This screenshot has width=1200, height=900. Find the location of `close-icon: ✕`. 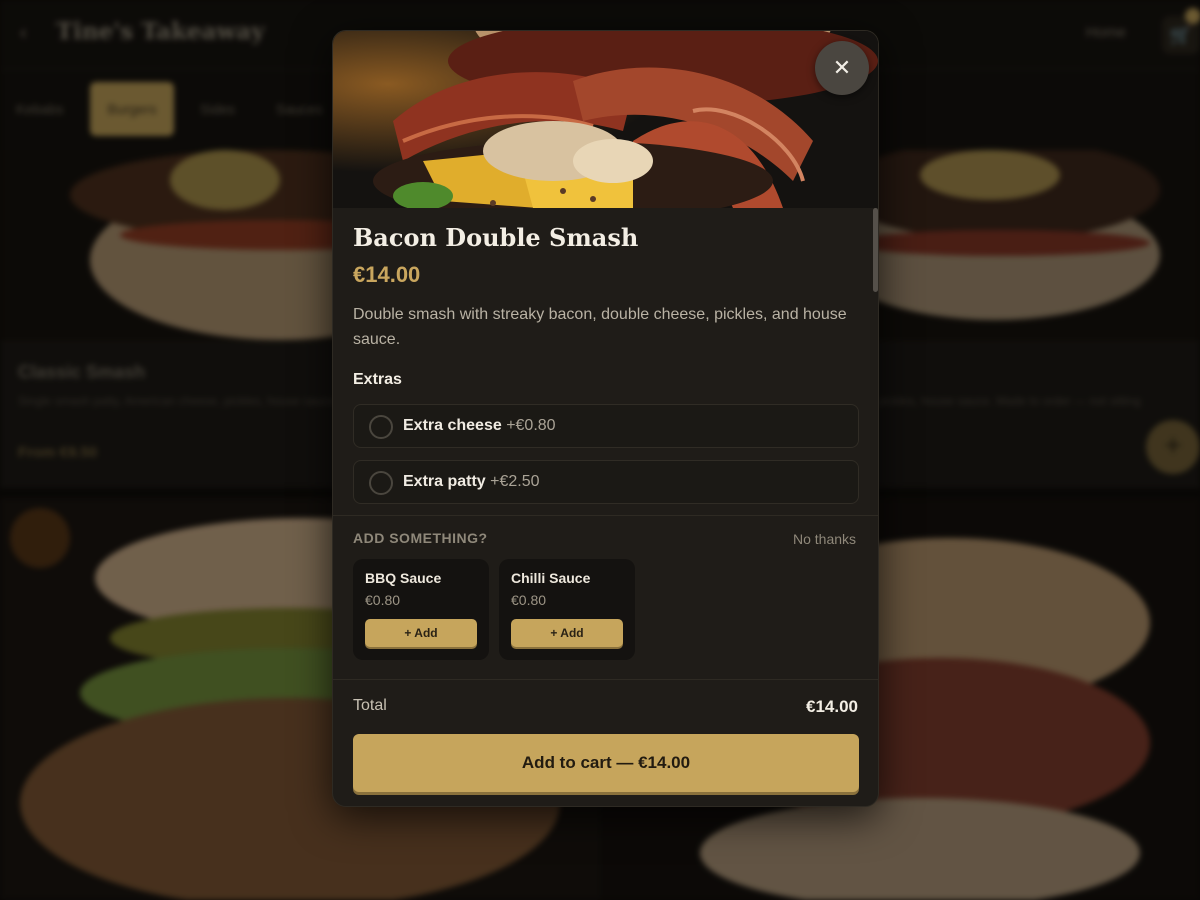

close-icon: ✕ is located at coordinates (842, 68).